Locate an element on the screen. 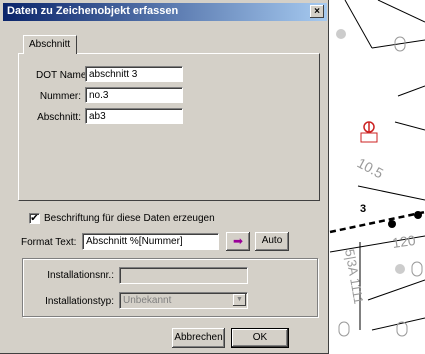  nummer-label: Nummer: is located at coordinates (60, 96).